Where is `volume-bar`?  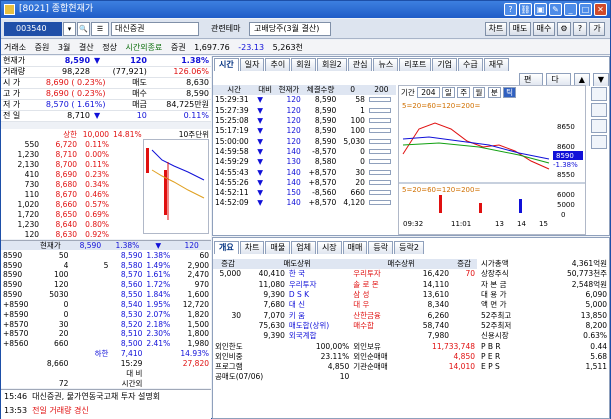 volume-bar is located at coordinates (440, 204).